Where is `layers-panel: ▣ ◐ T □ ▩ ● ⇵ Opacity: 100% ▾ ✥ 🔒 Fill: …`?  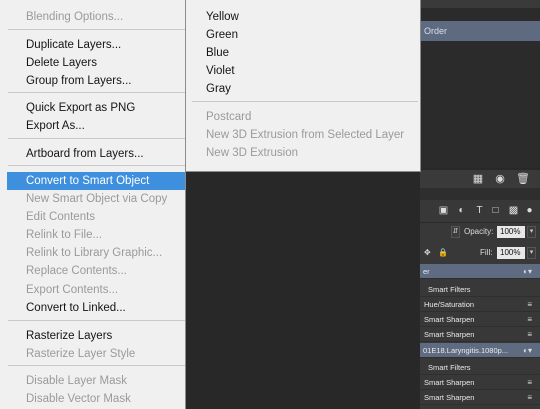 layers-panel: ▣ ◐ T □ ▩ ● ⇵ Opacity: 100% ▾ ✥ 🔒 Fill: … is located at coordinates (480, 298).